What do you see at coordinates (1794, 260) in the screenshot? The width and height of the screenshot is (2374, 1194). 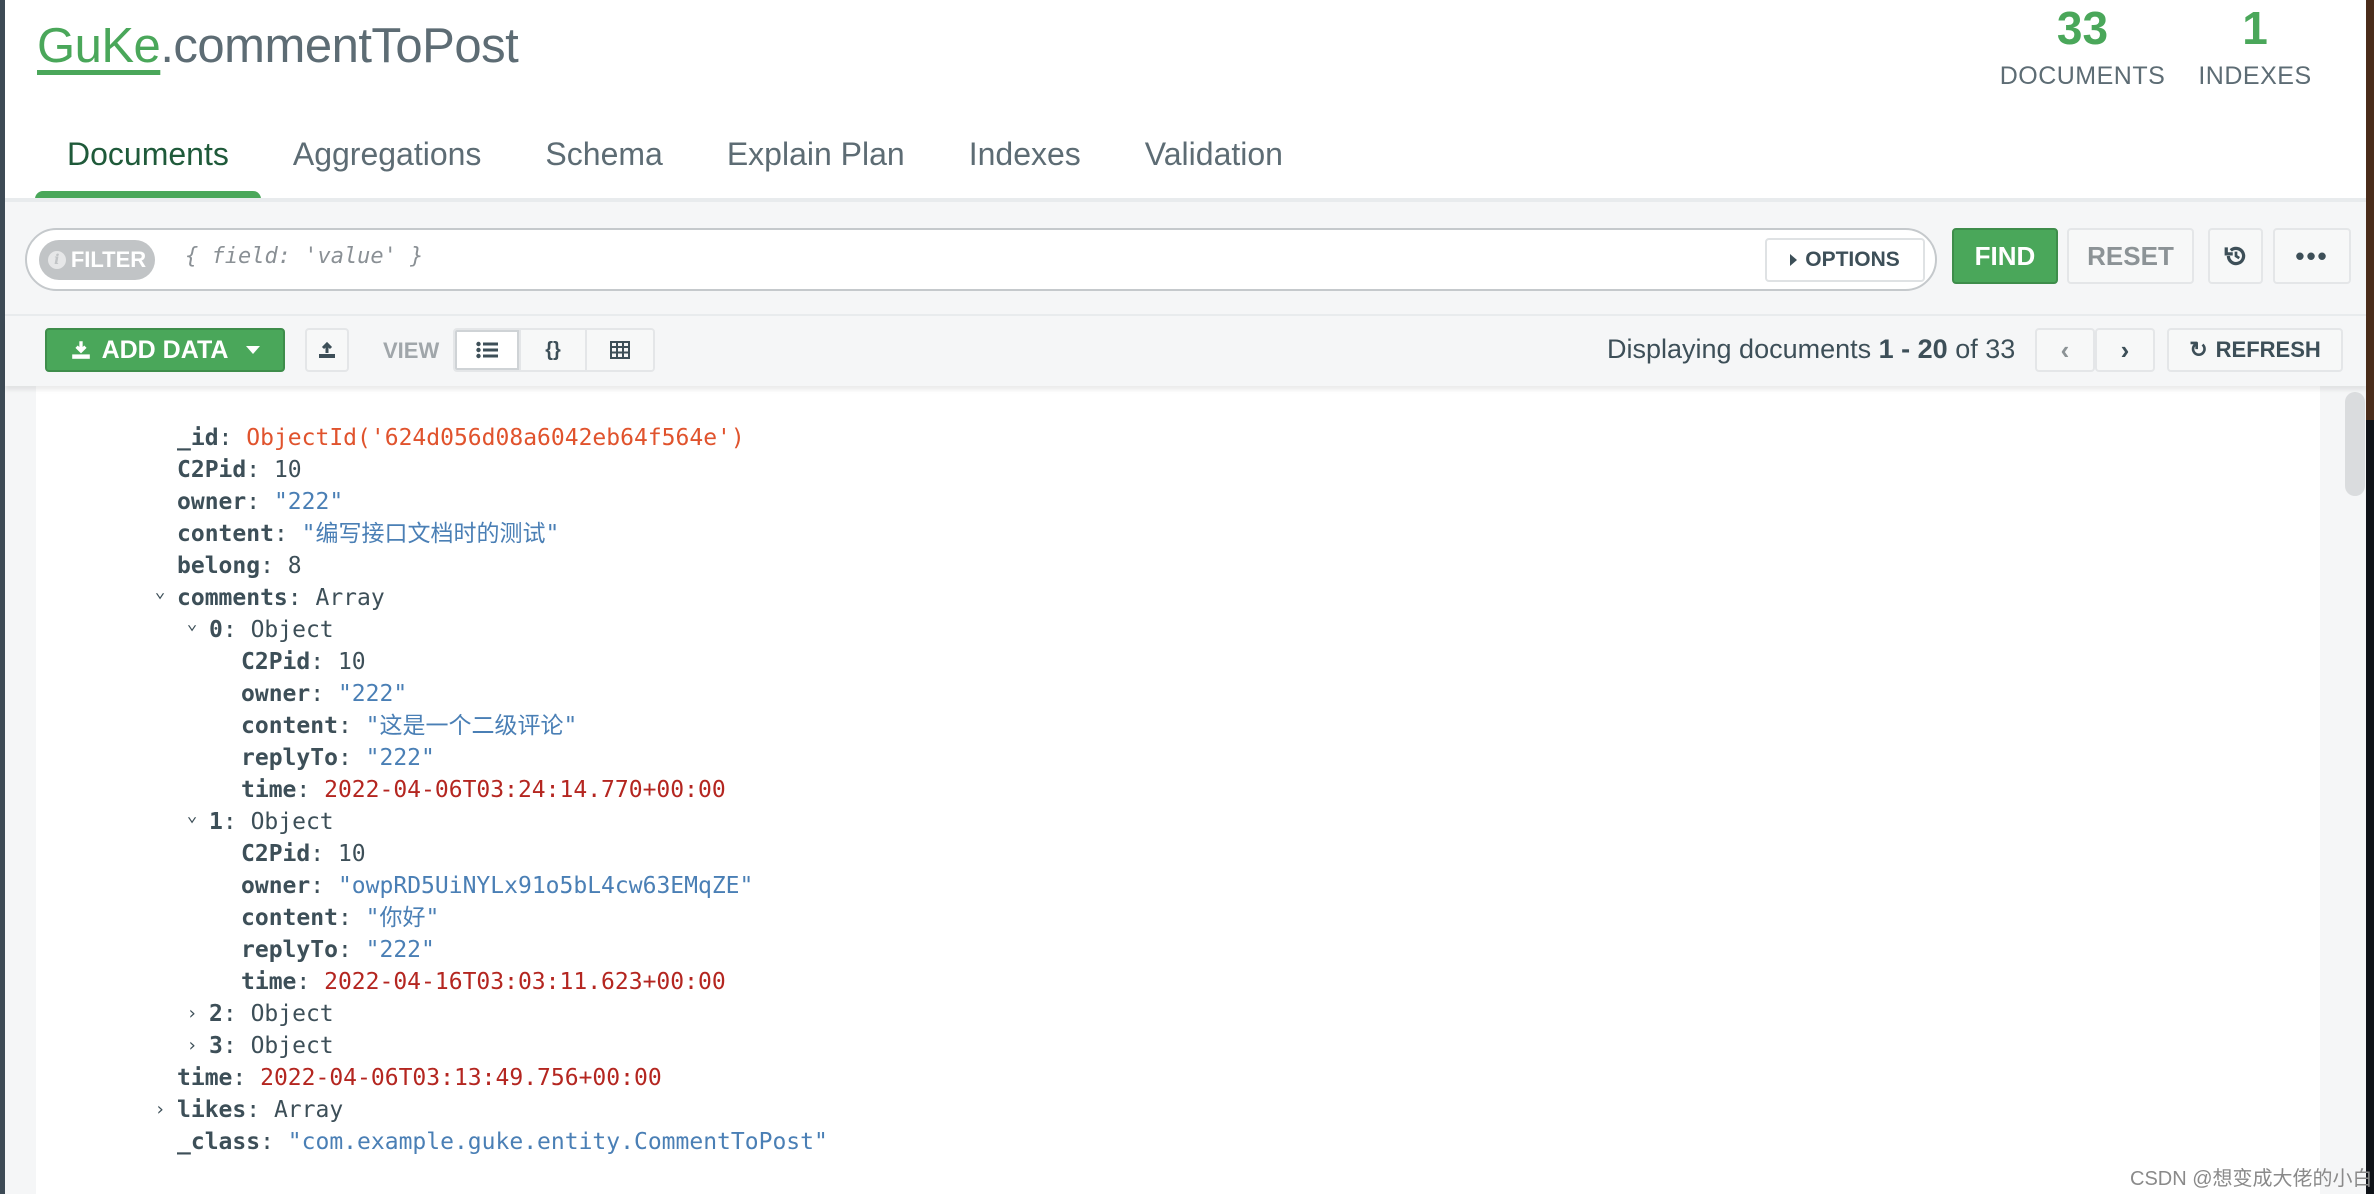 I see `caret-right-icon` at bounding box center [1794, 260].